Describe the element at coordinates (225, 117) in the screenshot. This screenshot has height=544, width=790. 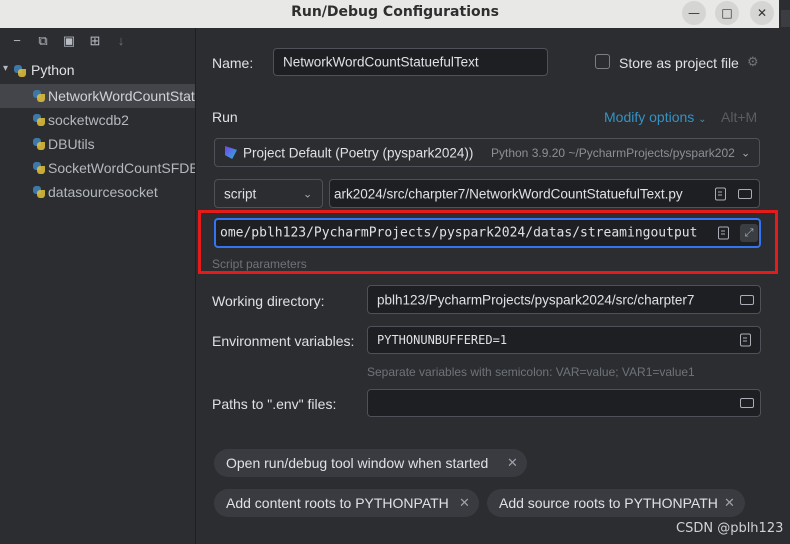
I see `run-section-heading: Run` at that location.